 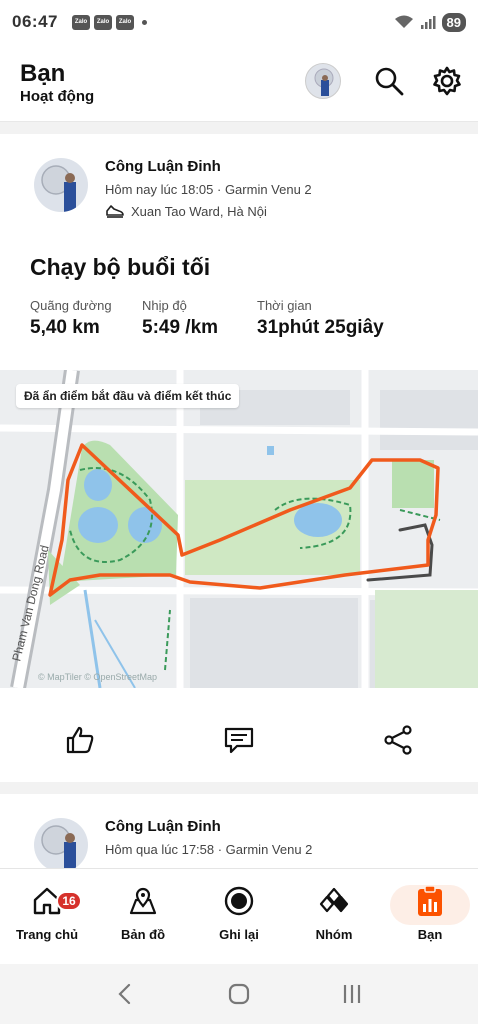 What do you see at coordinates (334, 934) in the screenshot?
I see `nav-label: Nhóm` at bounding box center [334, 934].